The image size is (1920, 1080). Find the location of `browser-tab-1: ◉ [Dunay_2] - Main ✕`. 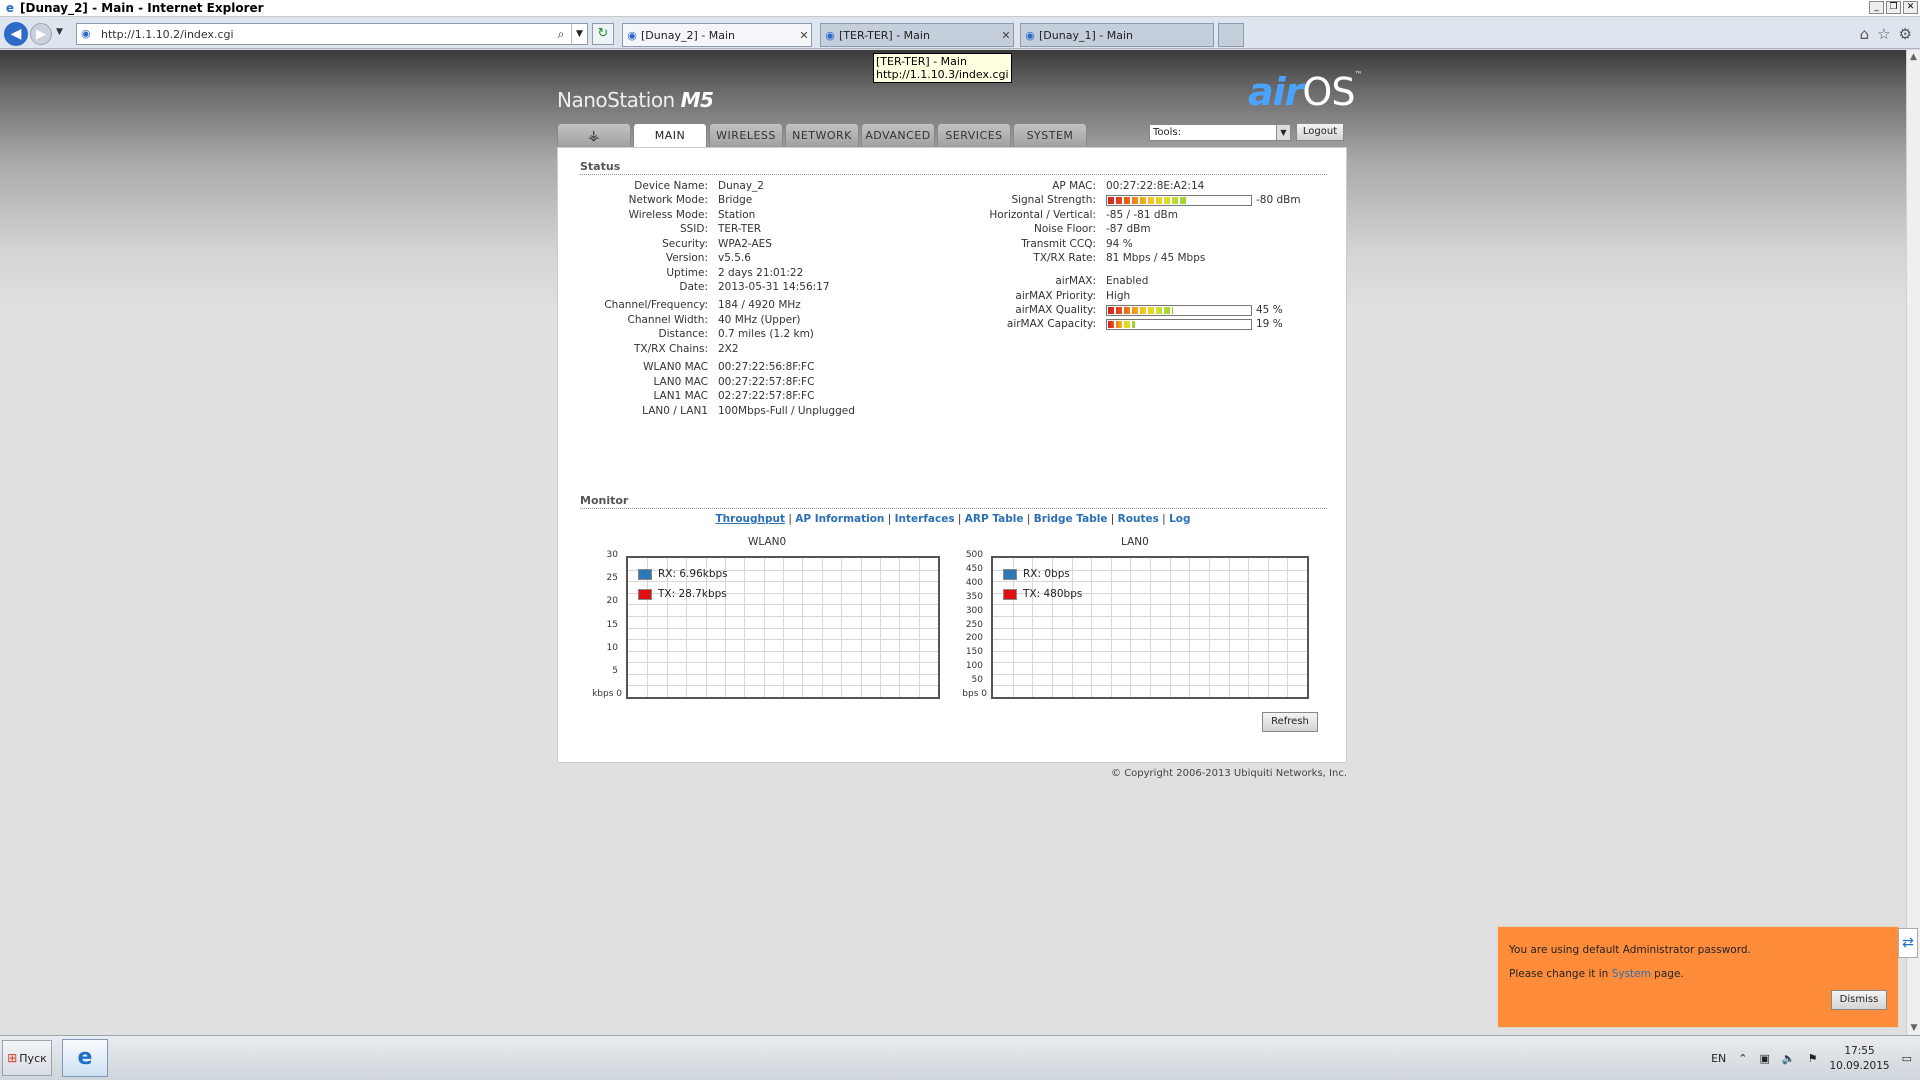

browser-tab-1: ◉ [Dunay_2] - Main ✕ is located at coordinates (717, 35).